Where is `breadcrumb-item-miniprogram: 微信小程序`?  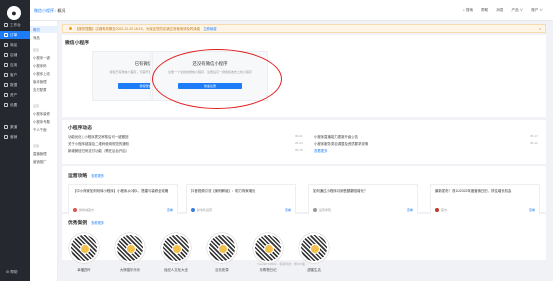
breadcrumb-item-miniprogram: 微信小程序 is located at coordinates (44, 10).